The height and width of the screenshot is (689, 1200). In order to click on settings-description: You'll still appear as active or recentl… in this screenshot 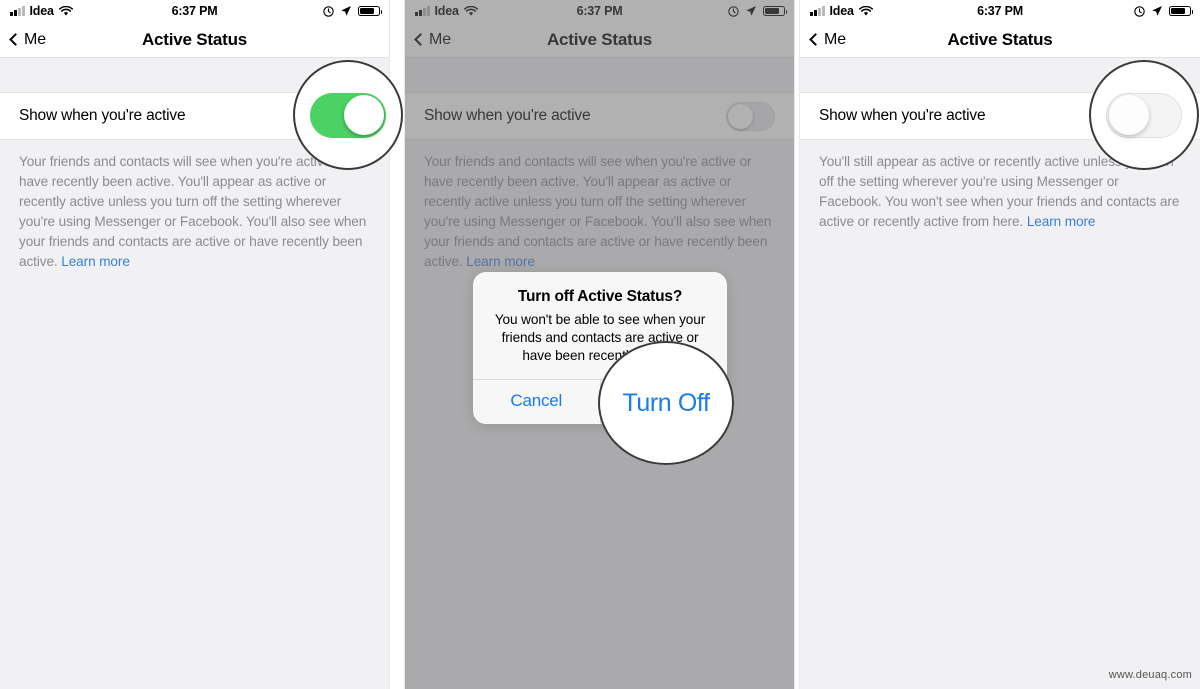, I will do `click(1000, 186)`.